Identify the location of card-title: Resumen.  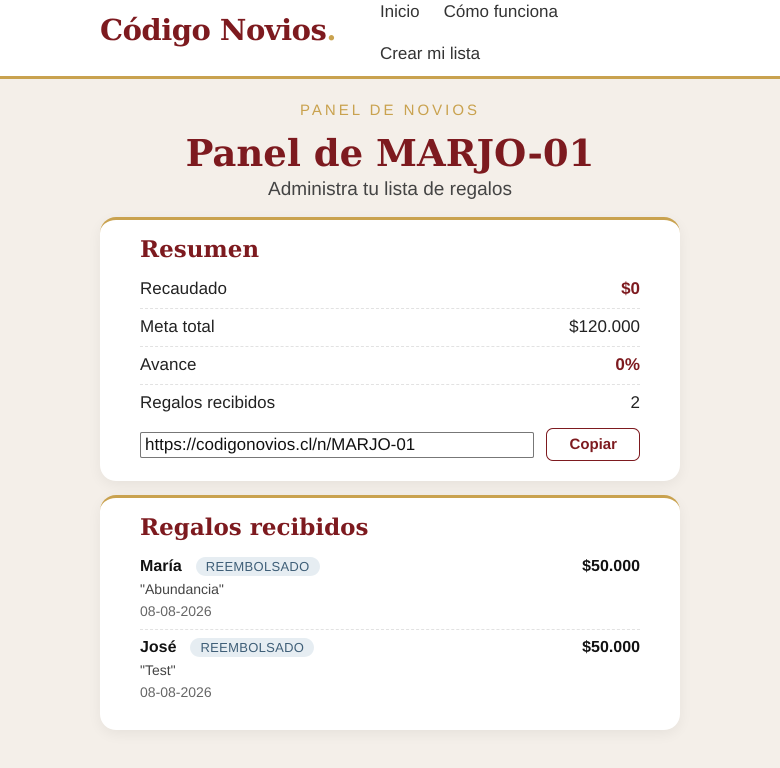
(200, 249).